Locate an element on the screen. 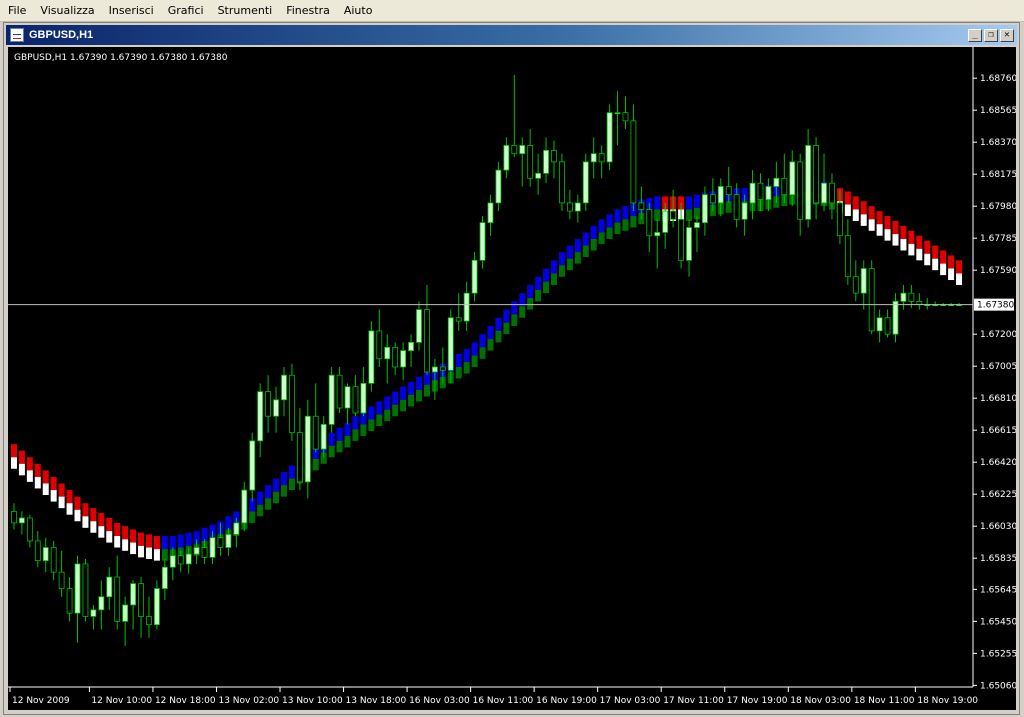 This screenshot has height=717, width=1024. time-tick-label: 16 Nov 03:00 is located at coordinates (439, 701).